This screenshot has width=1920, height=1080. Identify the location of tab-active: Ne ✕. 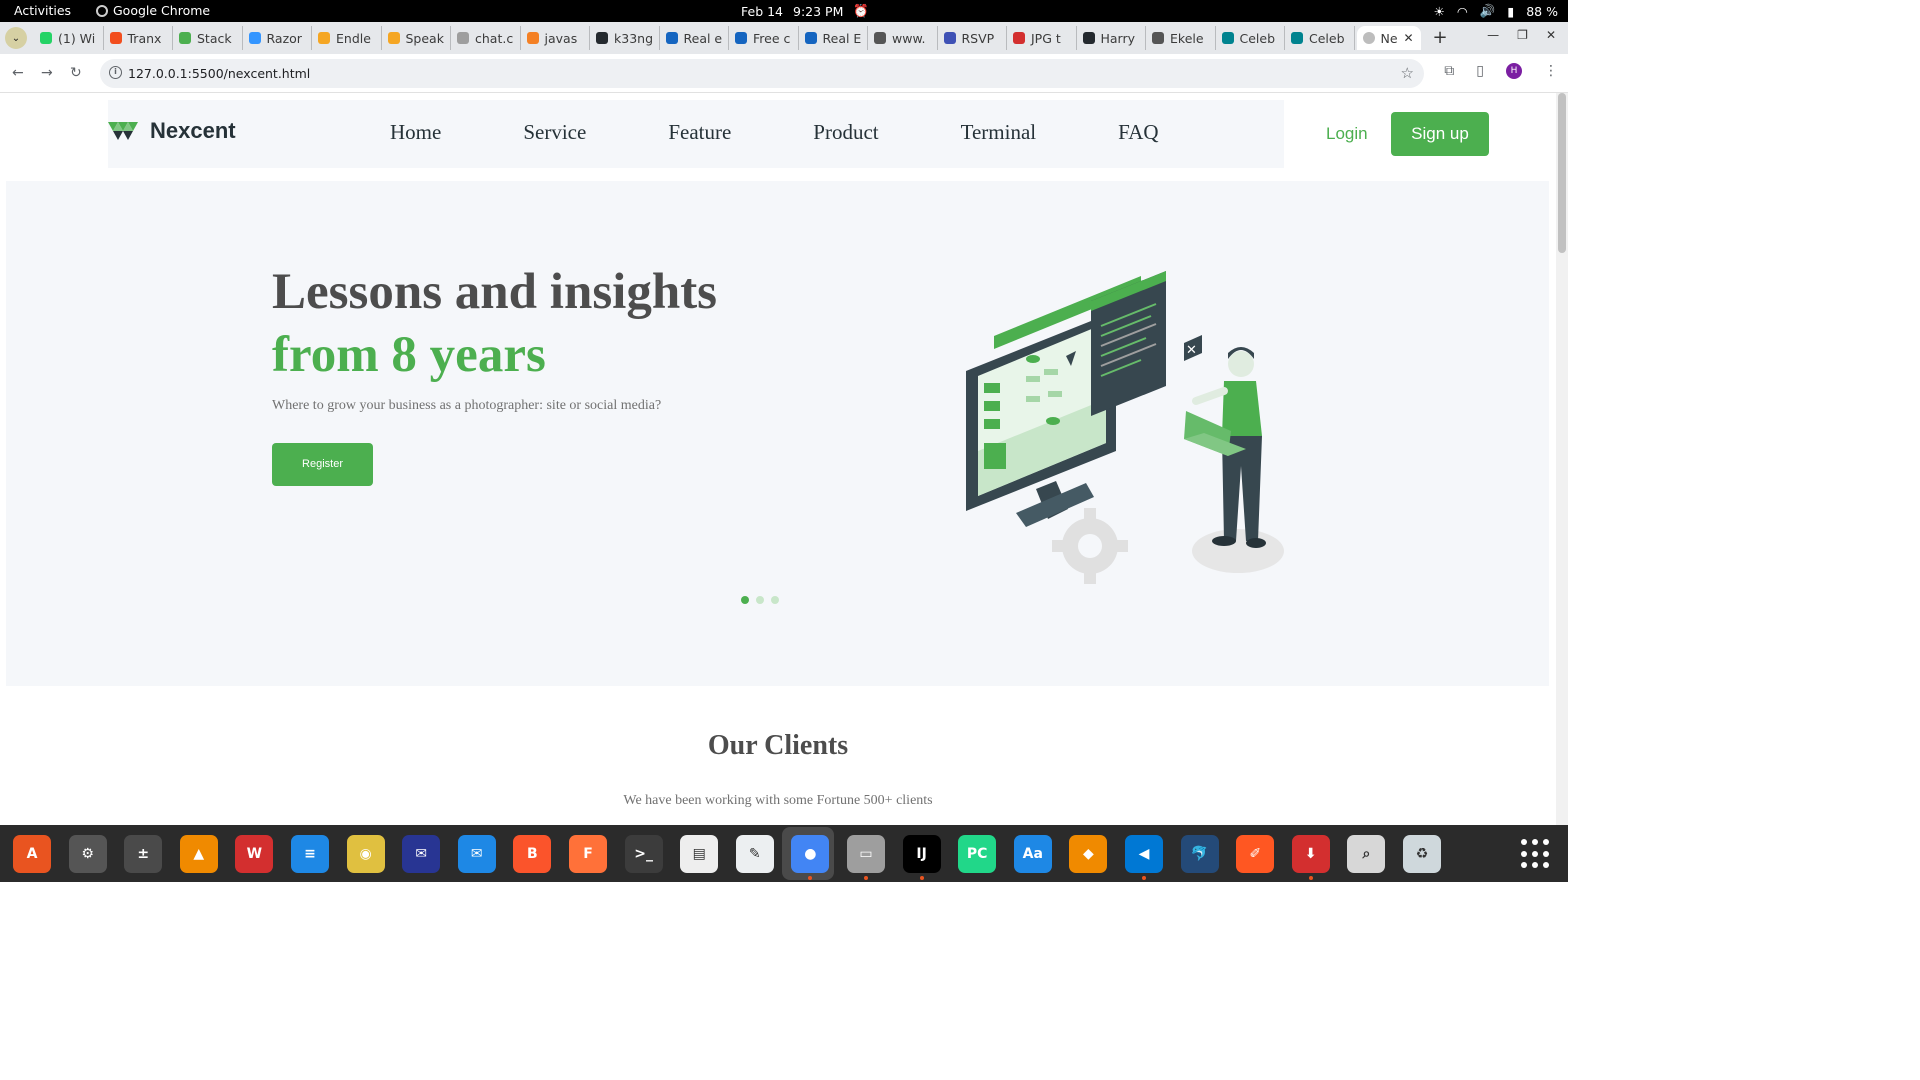
(1388, 38).